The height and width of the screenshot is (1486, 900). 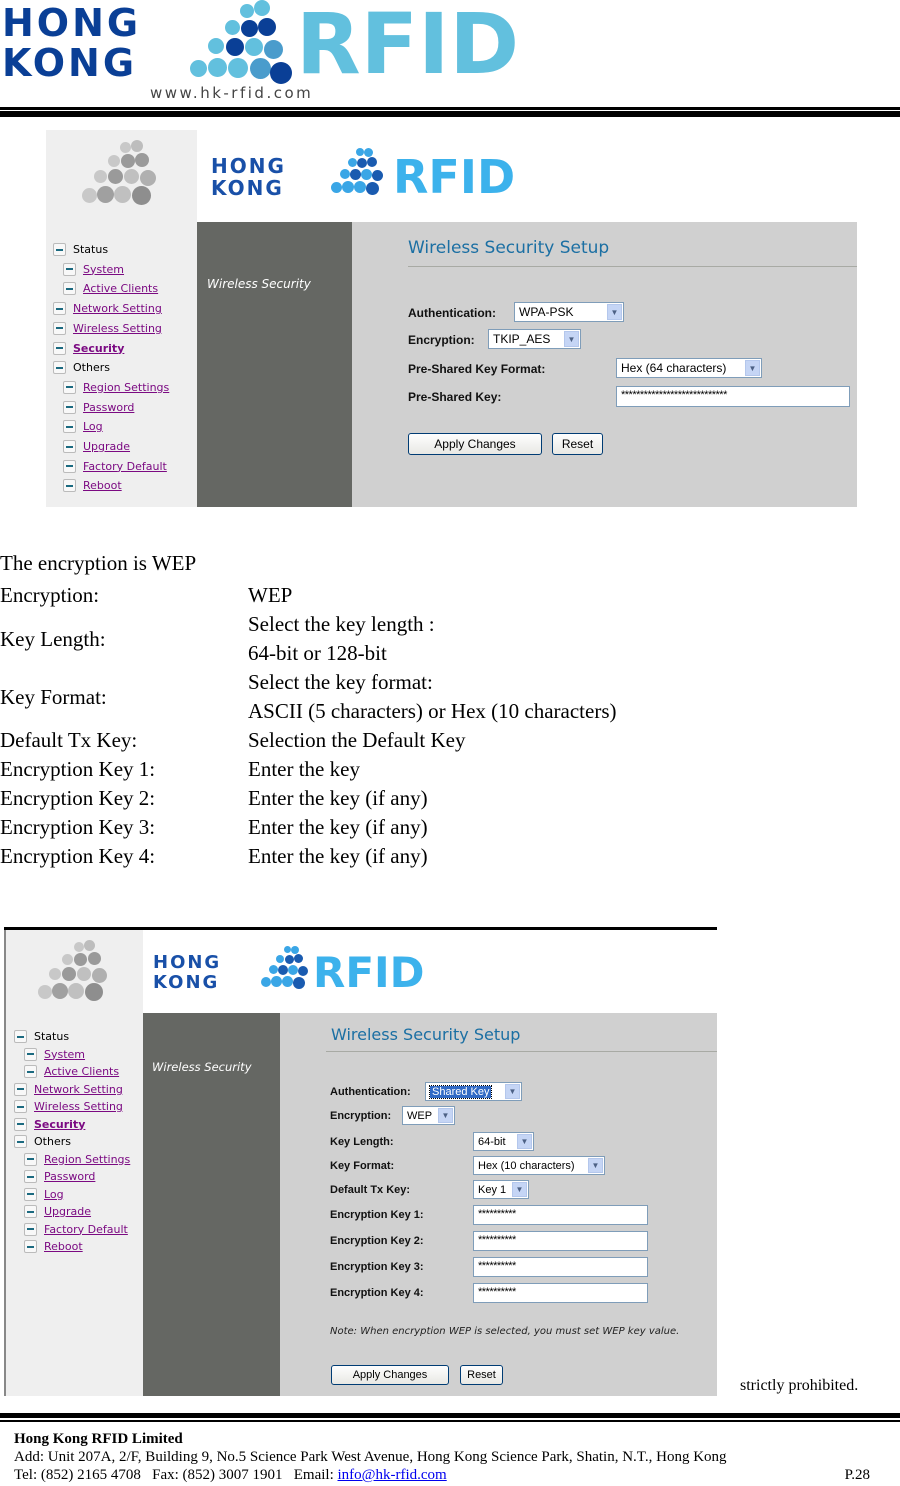 I want to click on encryption-key-4-input: **********, so click(x=560, y=1293).